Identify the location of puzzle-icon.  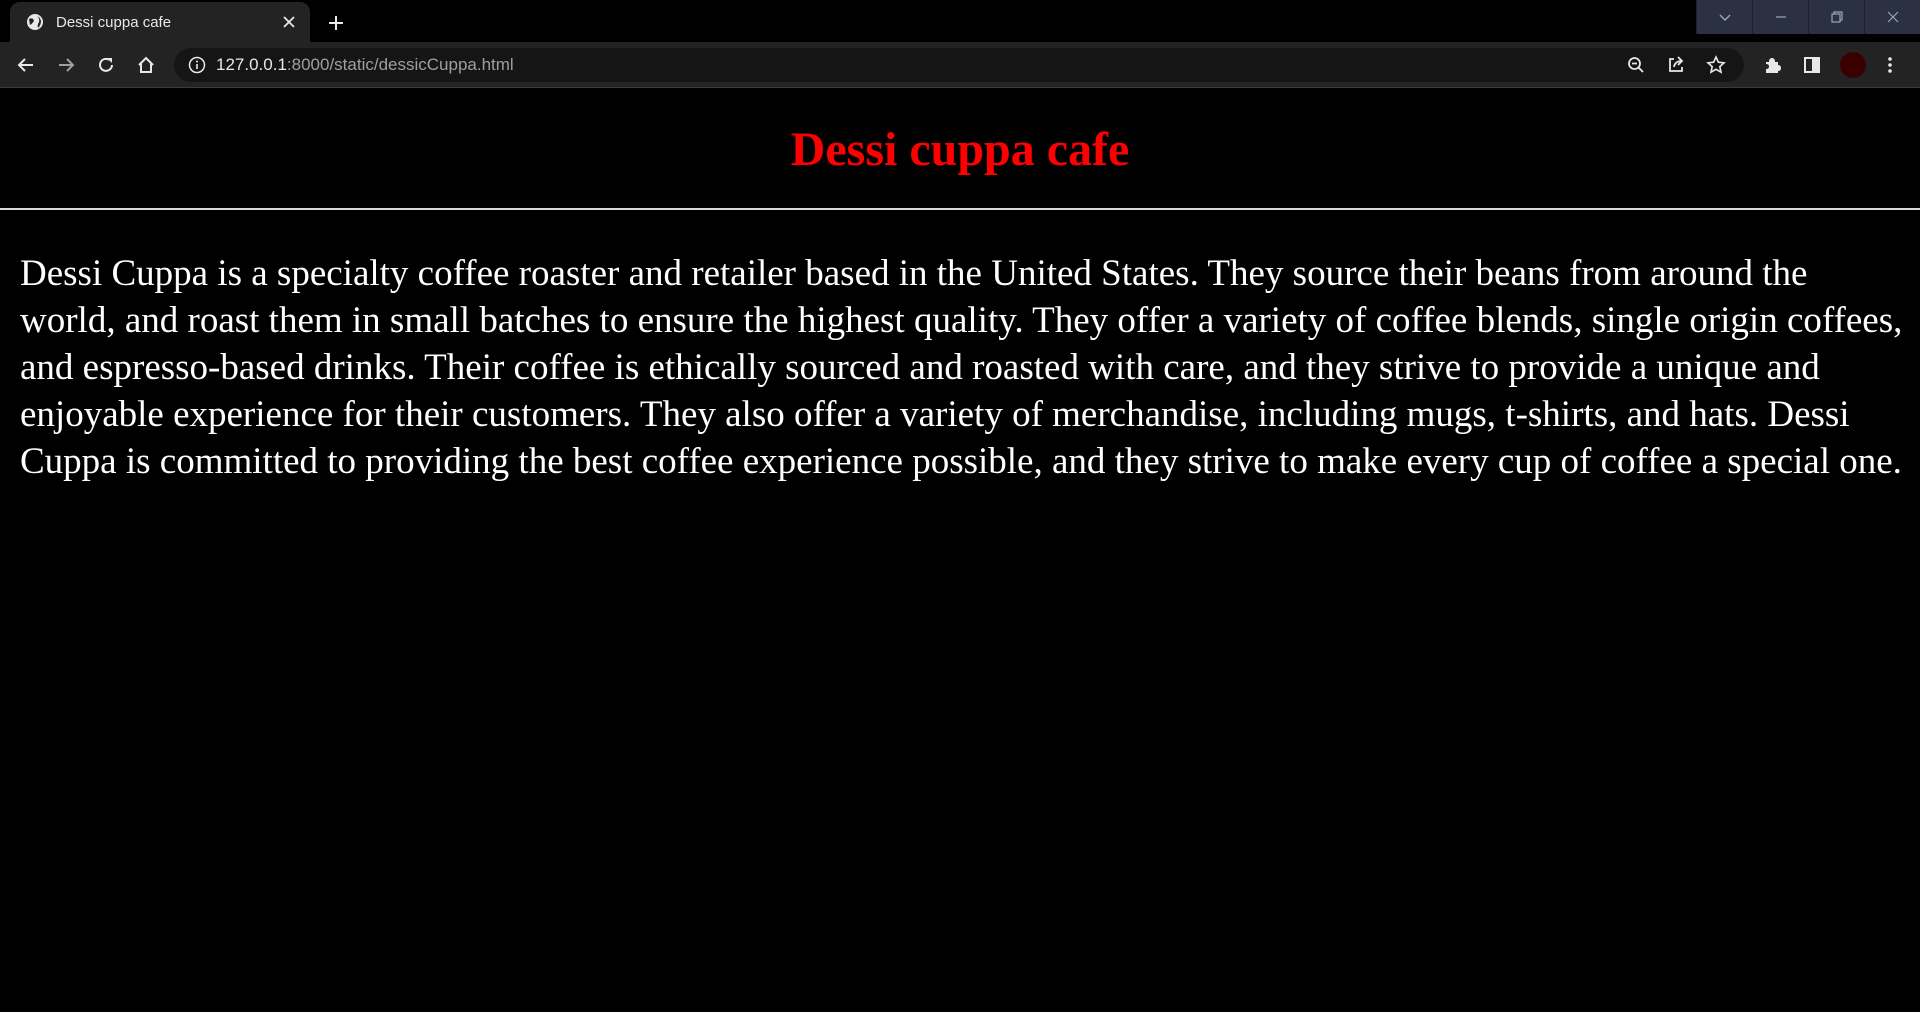
(1772, 65).